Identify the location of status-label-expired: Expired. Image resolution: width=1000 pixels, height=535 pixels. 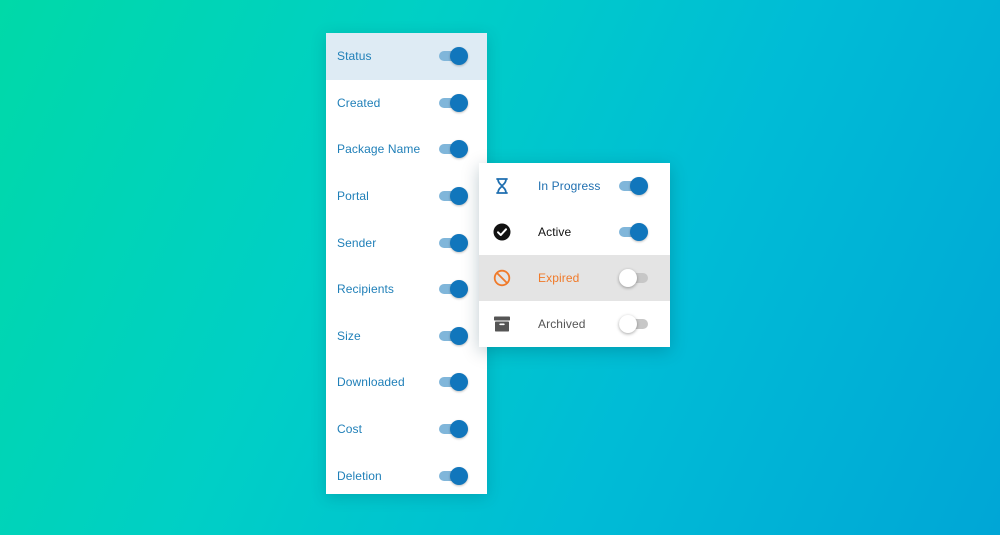
(559, 278).